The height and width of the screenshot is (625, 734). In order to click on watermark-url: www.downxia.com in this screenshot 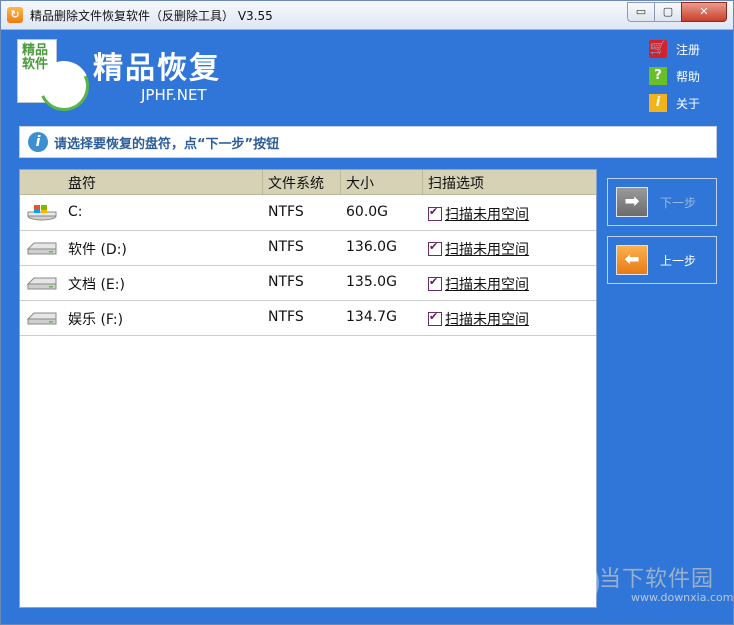, I will do `click(682, 597)`.